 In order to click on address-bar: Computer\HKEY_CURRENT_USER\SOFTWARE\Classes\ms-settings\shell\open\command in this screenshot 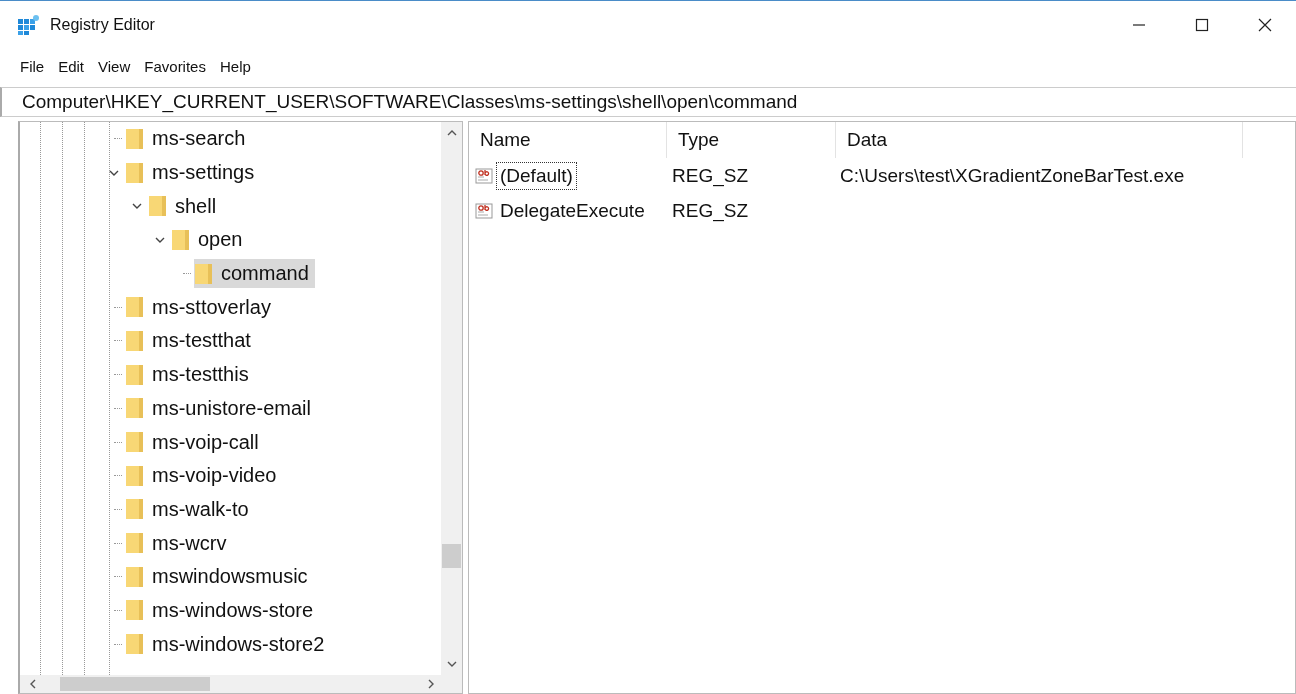, I will do `click(648, 102)`.